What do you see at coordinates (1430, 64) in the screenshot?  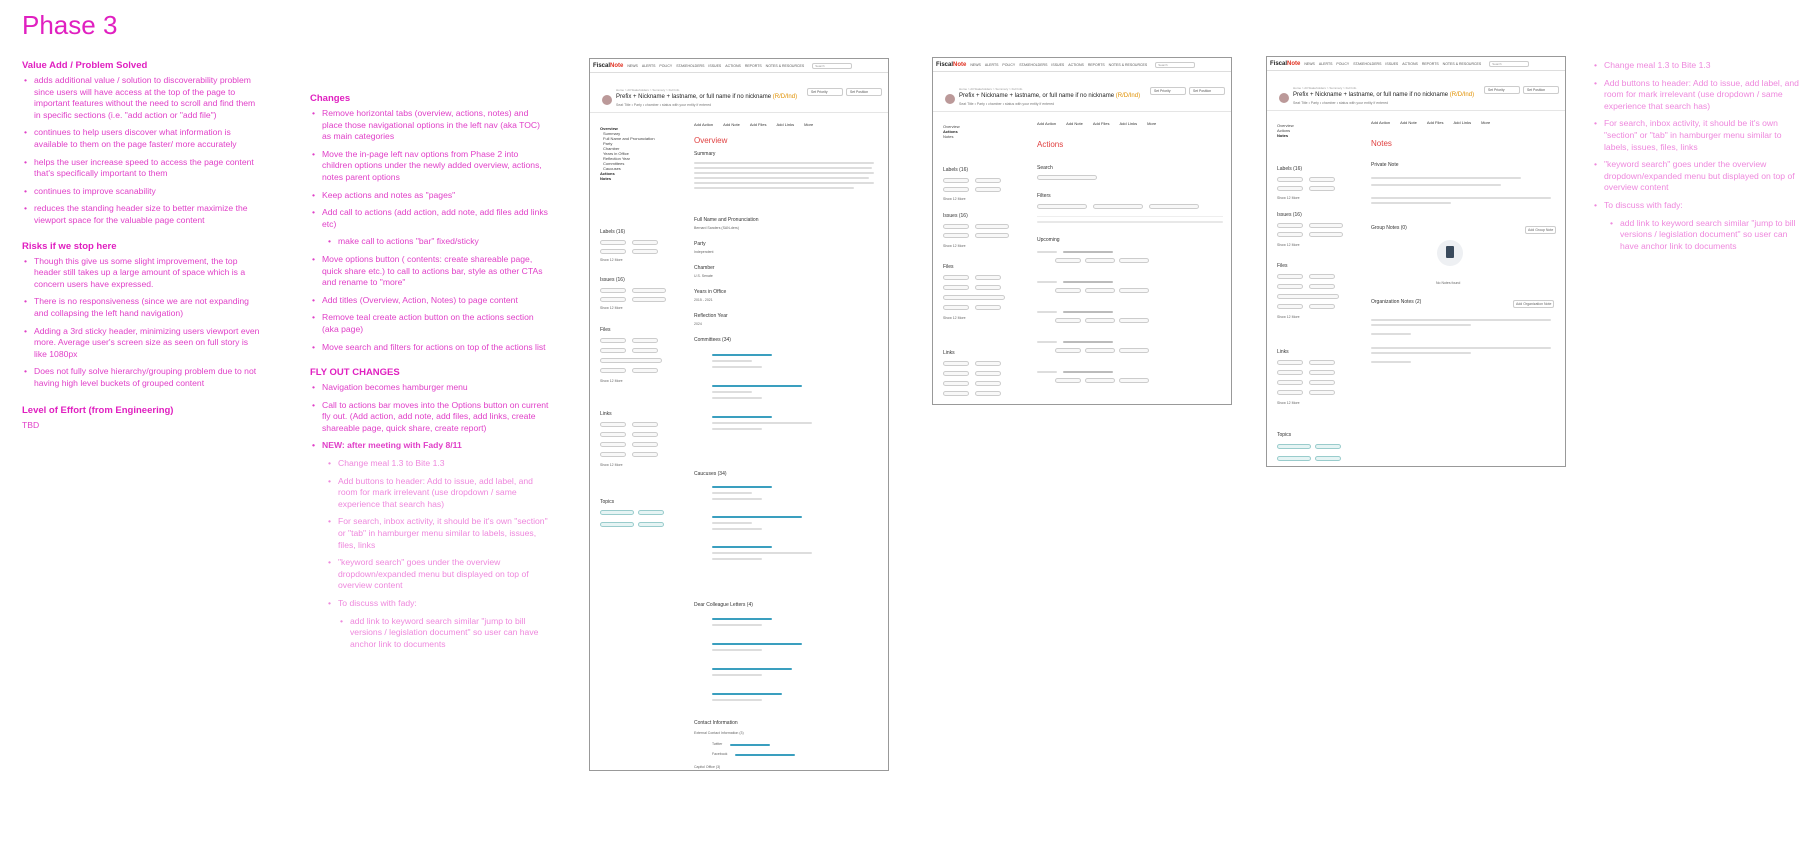 I see `nav-item: REPORTS` at bounding box center [1430, 64].